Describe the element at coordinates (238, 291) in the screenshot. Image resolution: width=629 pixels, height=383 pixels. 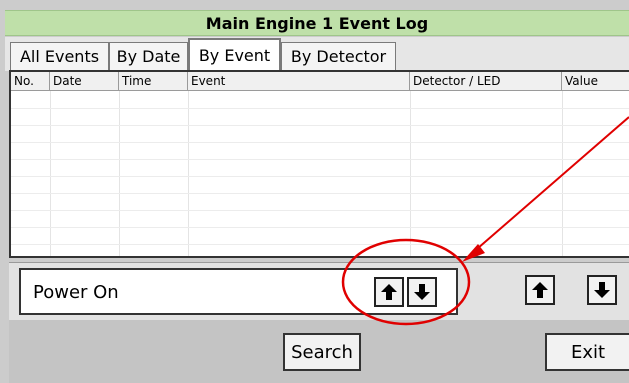
I see `event-search-field: Power On` at that location.